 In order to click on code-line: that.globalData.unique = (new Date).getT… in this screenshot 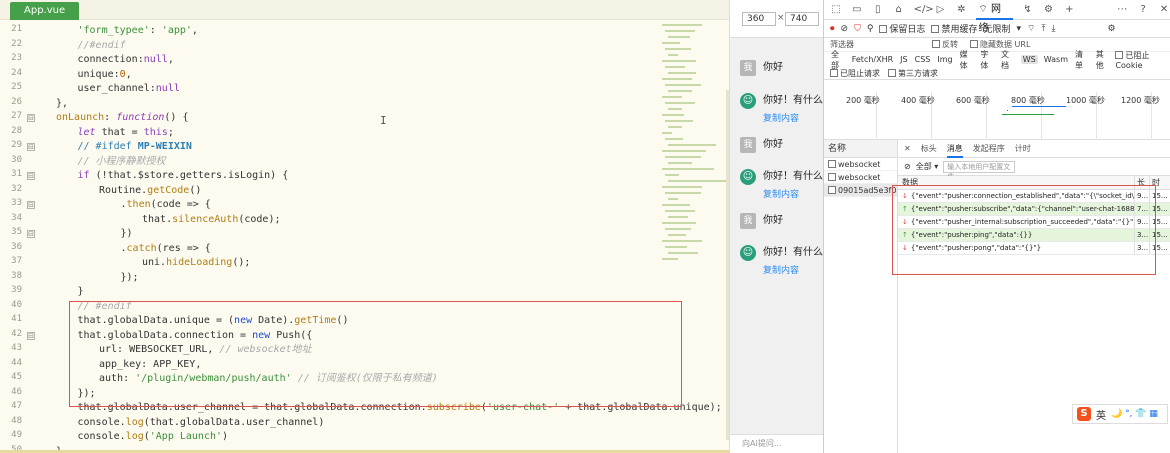, I will do `click(213, 321)`.